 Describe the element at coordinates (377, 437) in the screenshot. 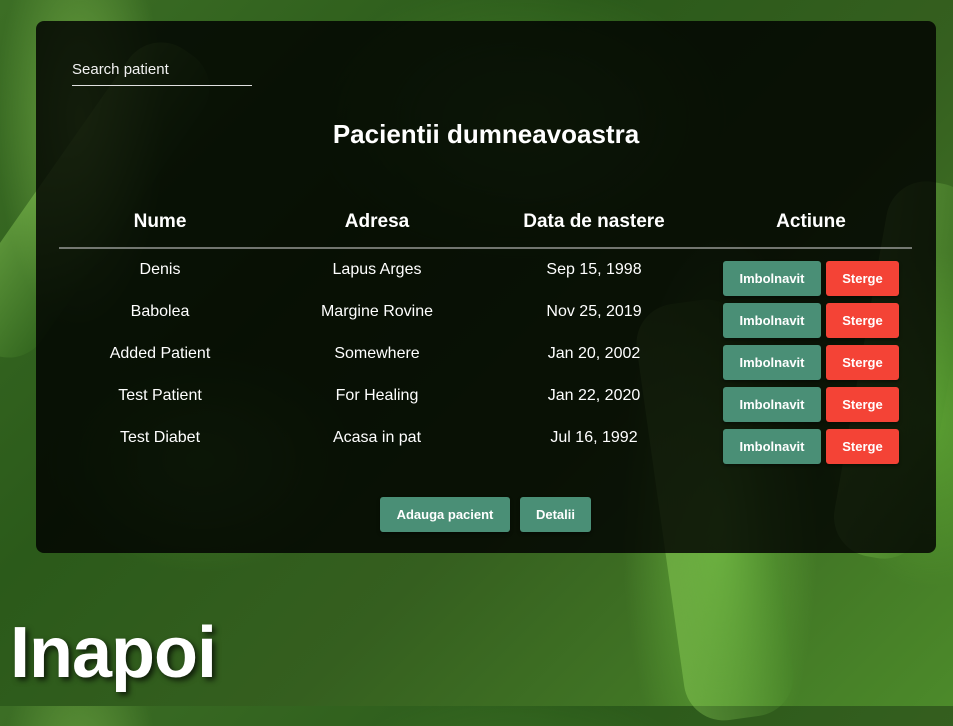

I see `cell-address: Acasa in pat` at that location.